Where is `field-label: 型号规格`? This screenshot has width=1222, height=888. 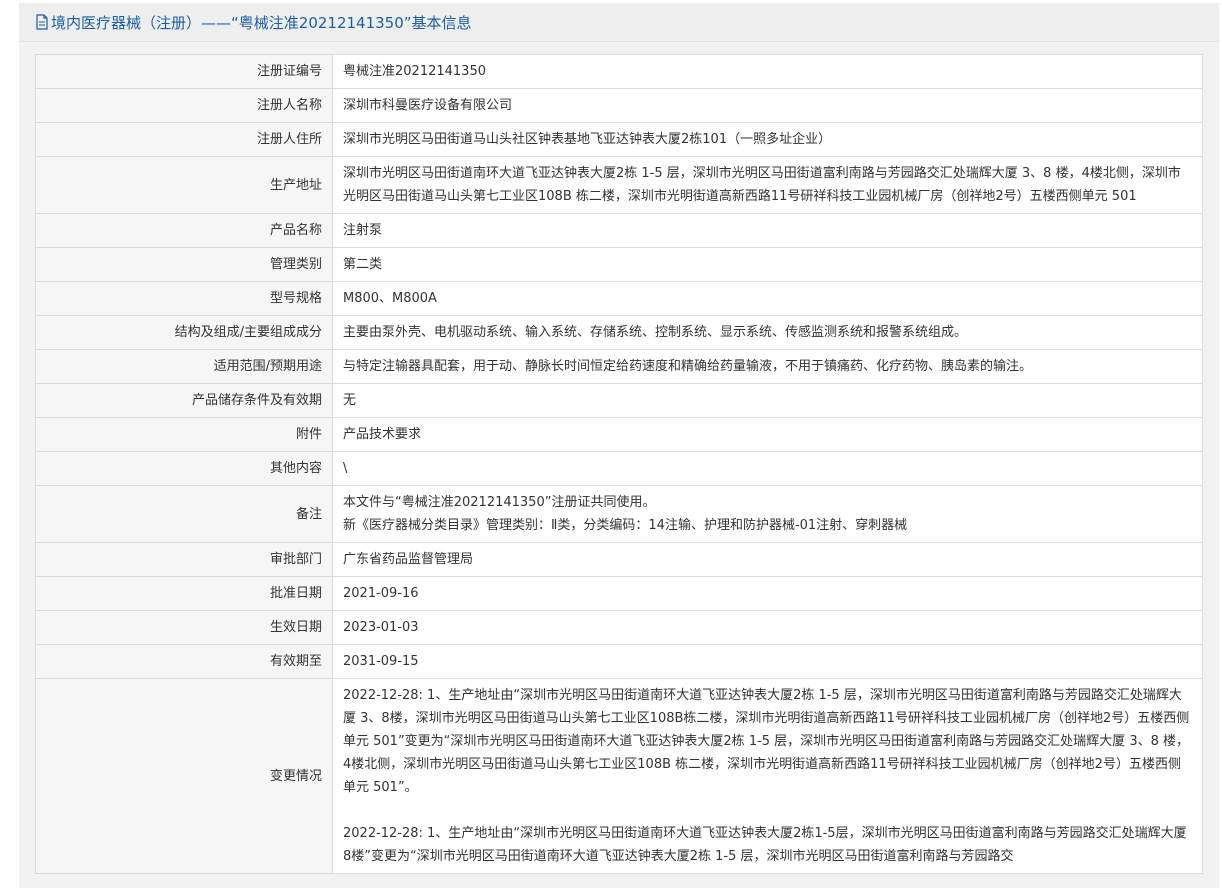 field-label: 型号规格 is located at coordinates (184, 298).